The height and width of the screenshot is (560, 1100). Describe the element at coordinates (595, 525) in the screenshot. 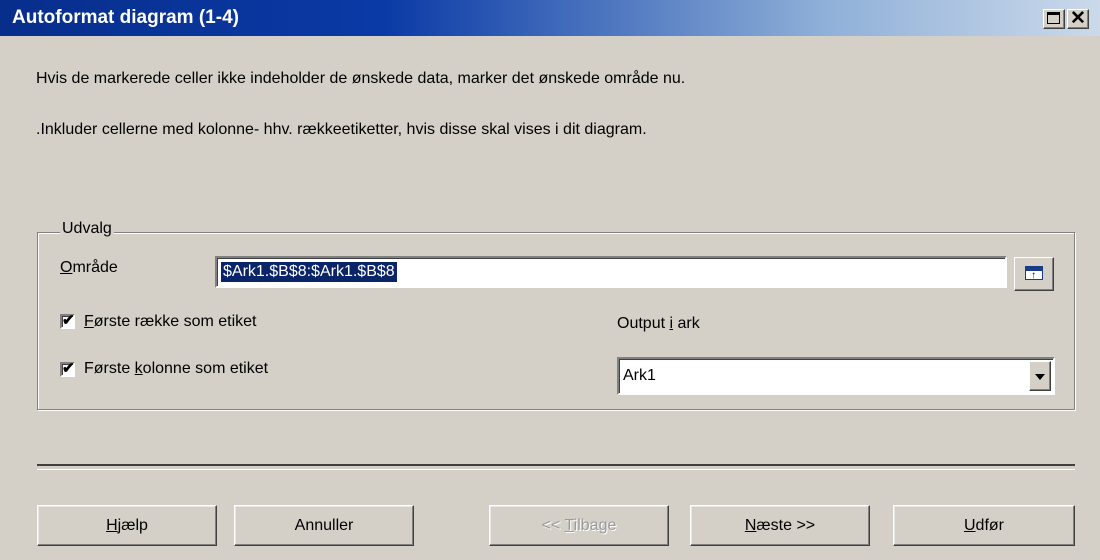

I see `back-label: ilbage` at that location.